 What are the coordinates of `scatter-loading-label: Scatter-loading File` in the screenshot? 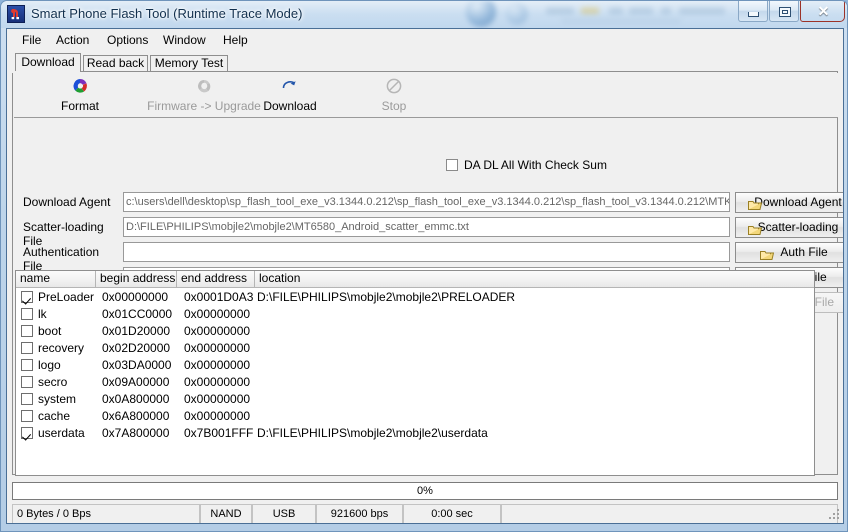 It's located at (63, 234).